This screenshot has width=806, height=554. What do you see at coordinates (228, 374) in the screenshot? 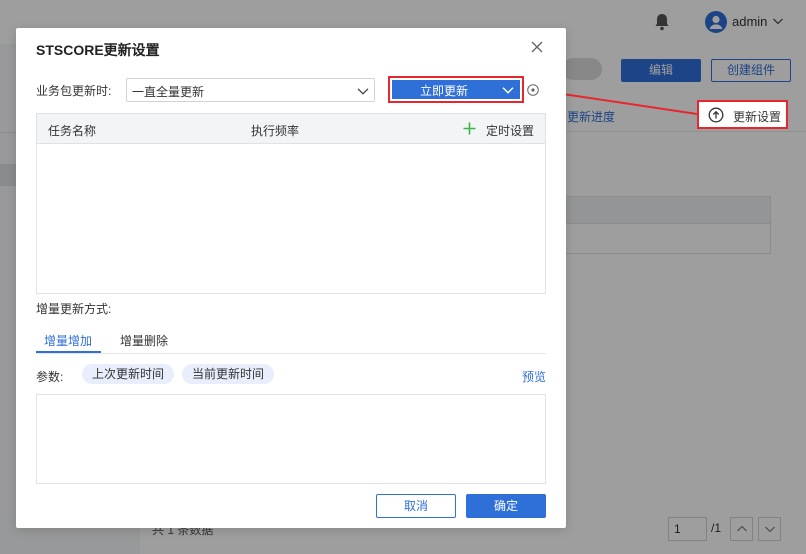
I see `param-chip-current-update-time: 当前更新时间` at bounding box center [228, 374].